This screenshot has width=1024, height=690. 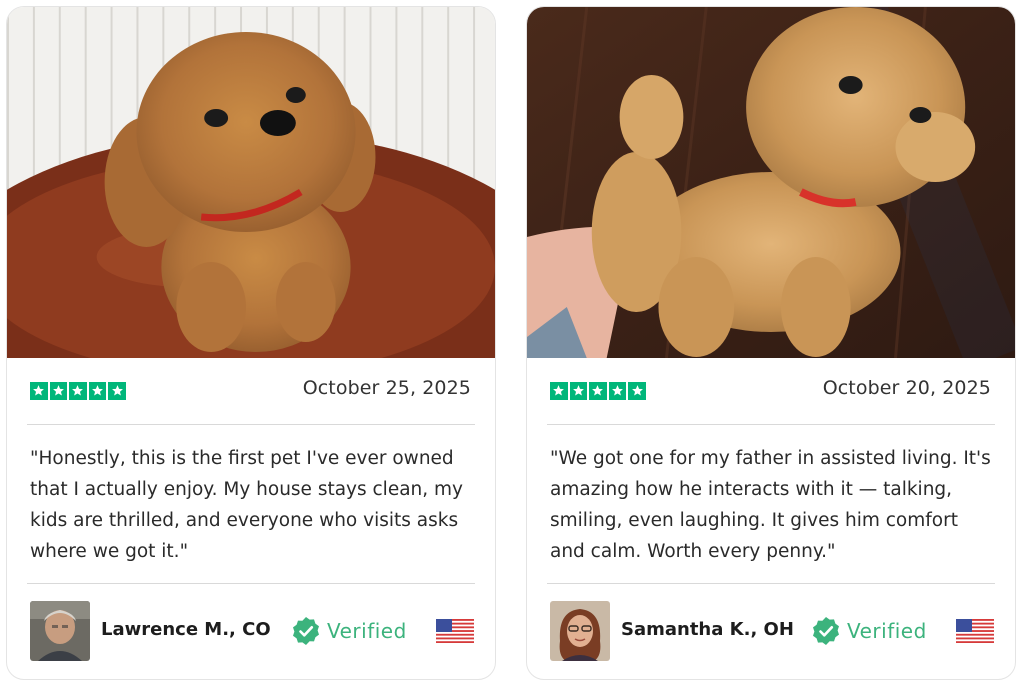 I want to click on review-date: October 20, 2025, so click(x=906, y=388).